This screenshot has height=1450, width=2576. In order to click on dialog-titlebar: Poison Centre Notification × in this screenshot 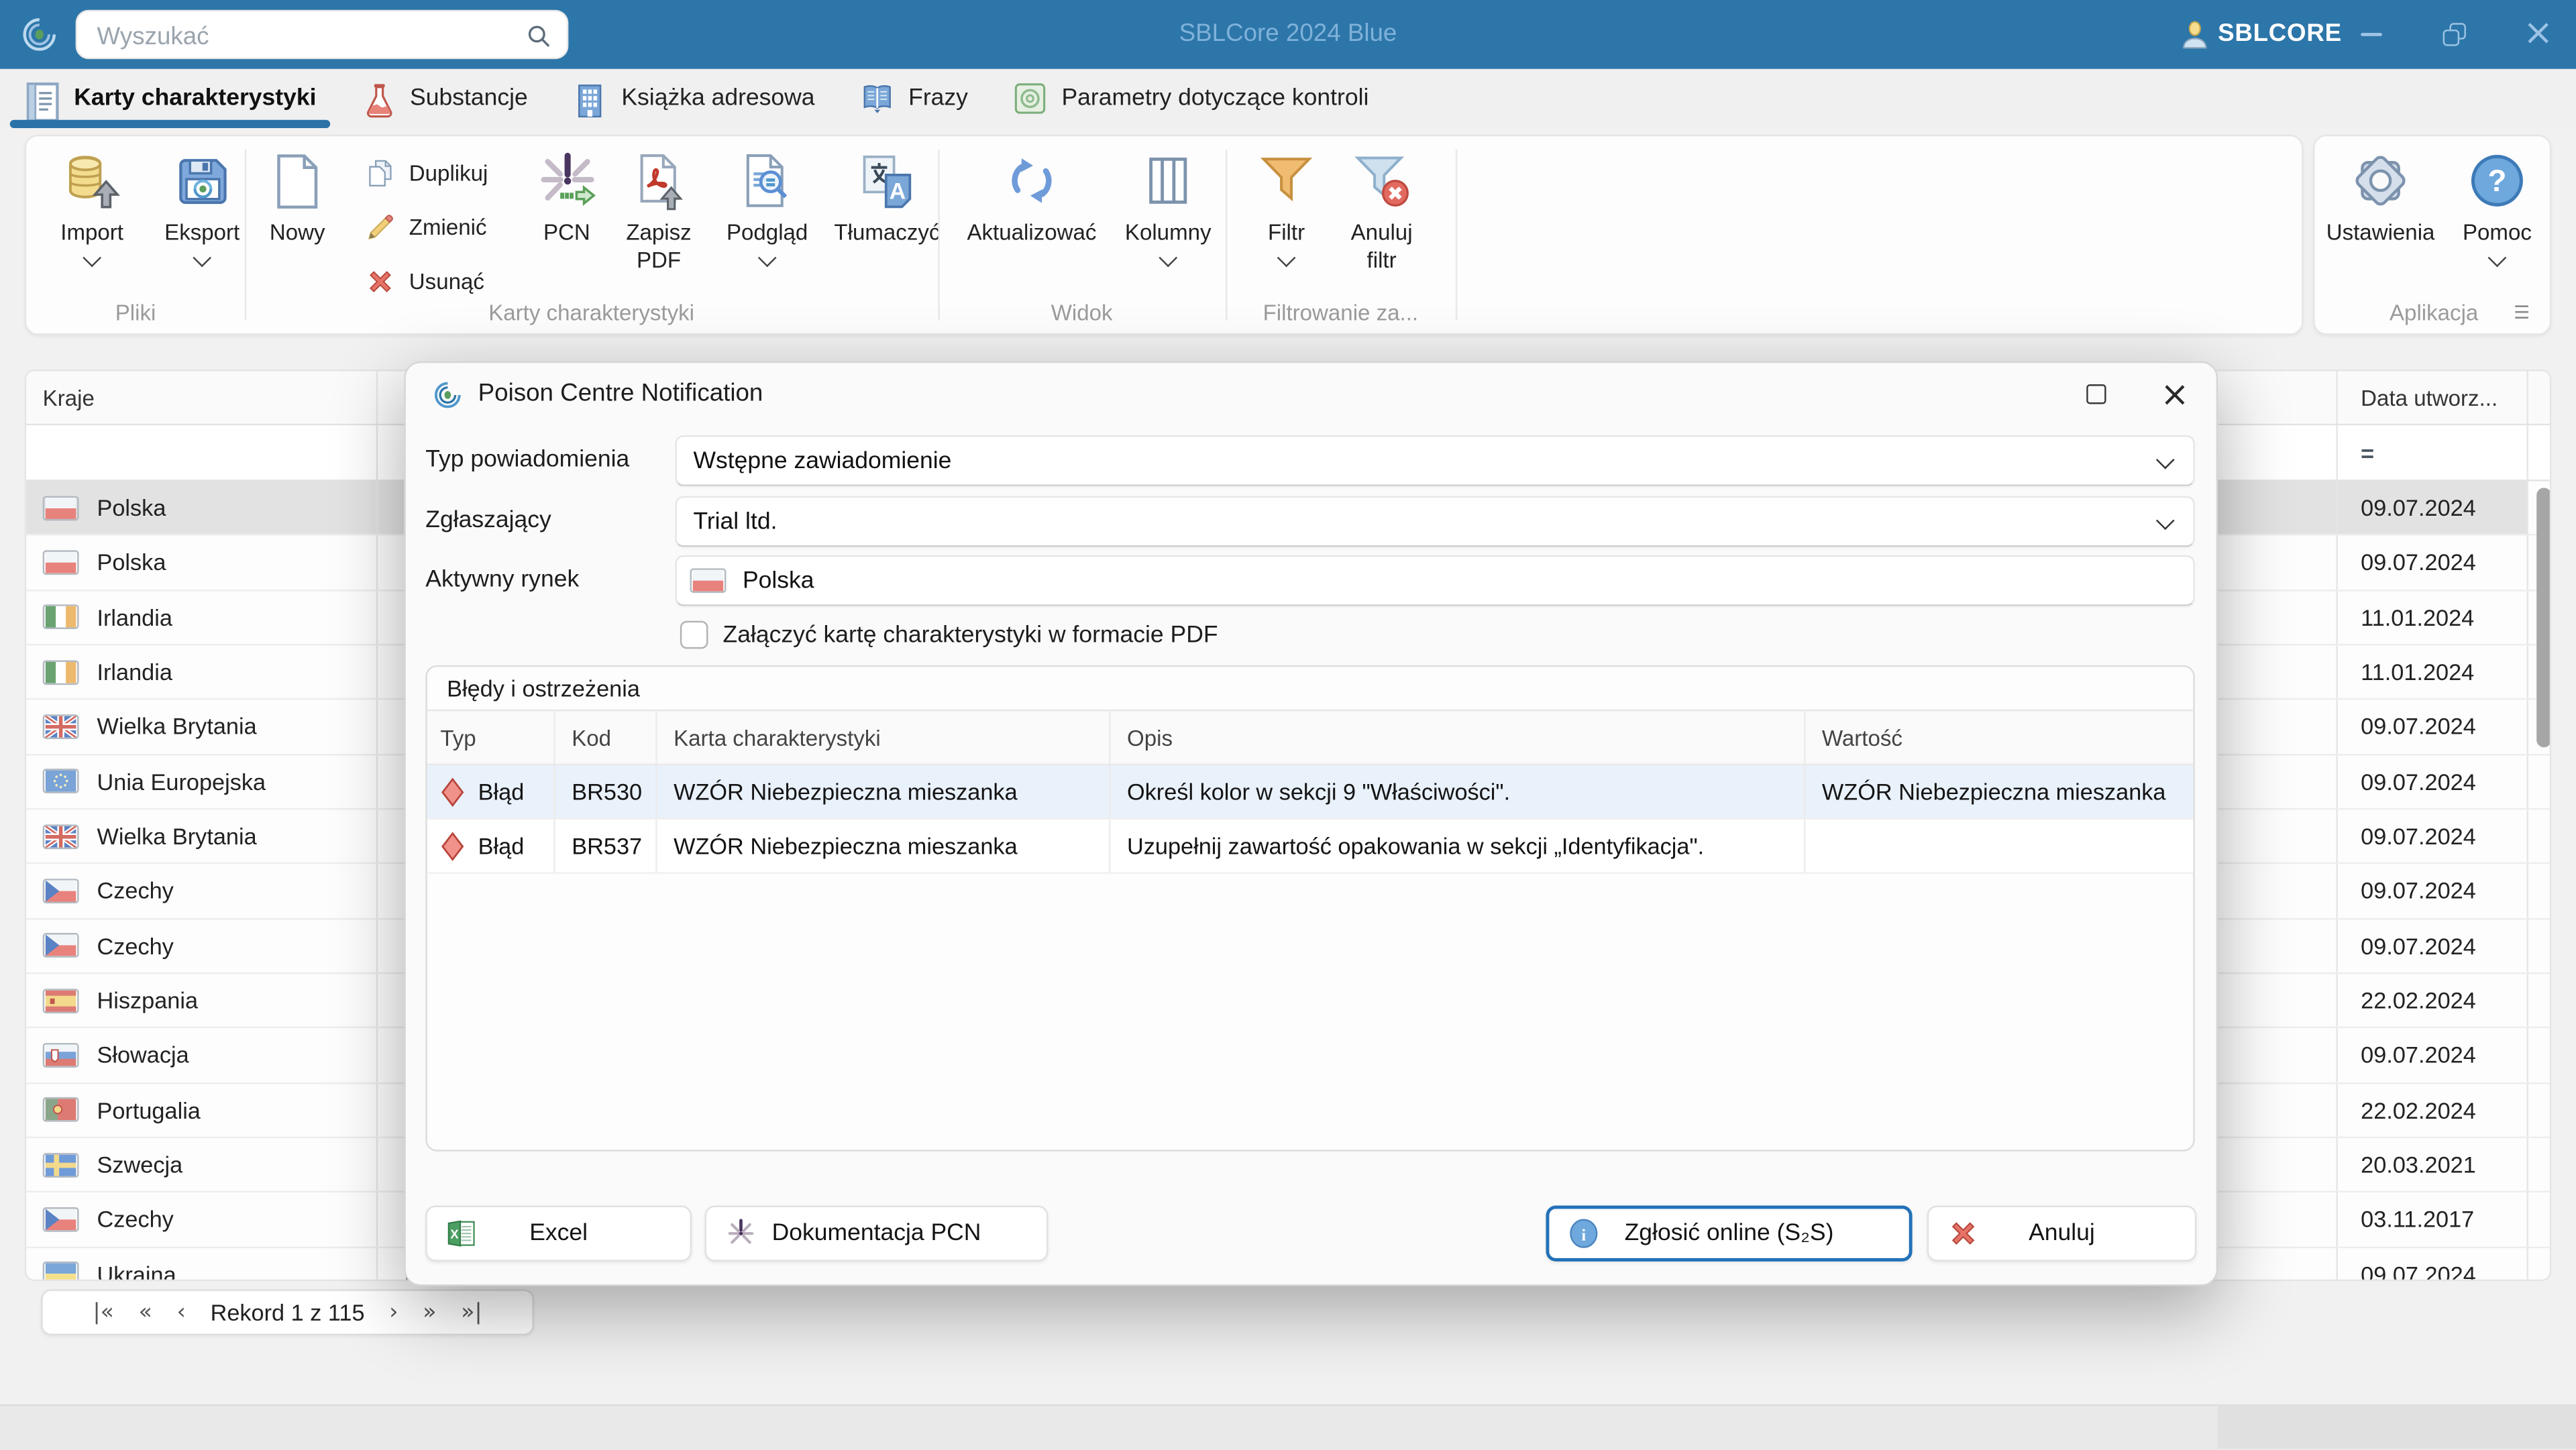, I will do `click(1311, 394)`.